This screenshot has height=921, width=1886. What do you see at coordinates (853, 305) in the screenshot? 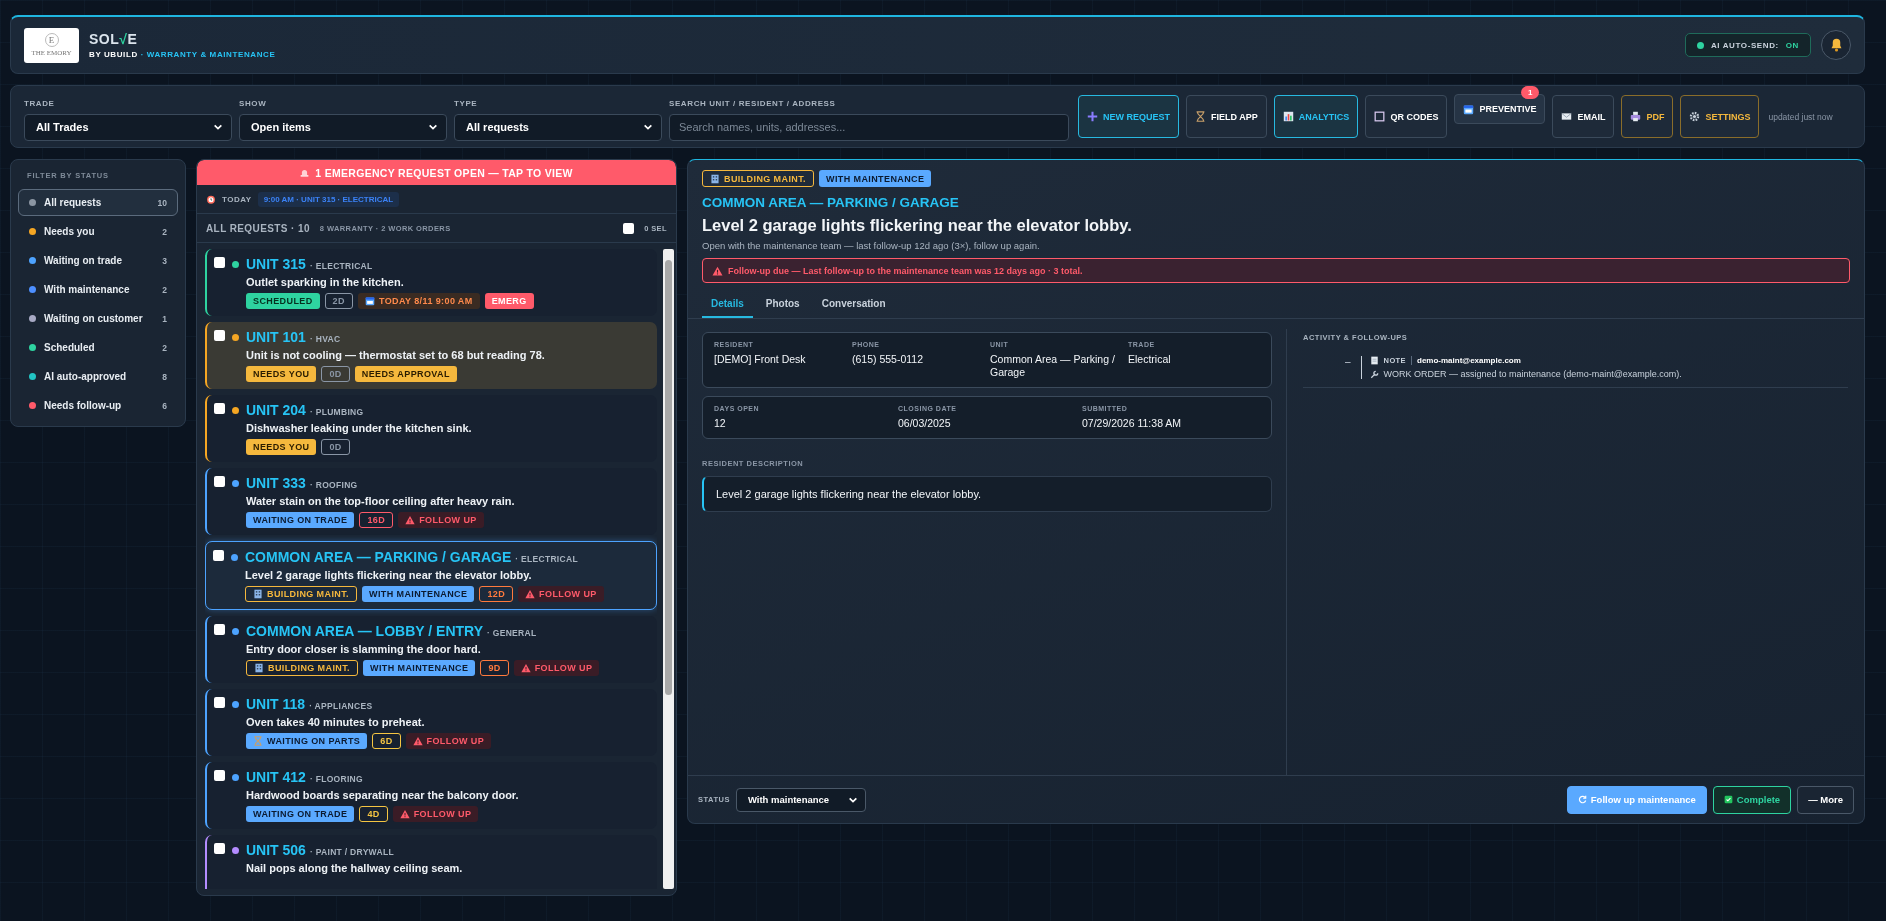
I see `tab: Conversation` at bounding box center [853, 305].